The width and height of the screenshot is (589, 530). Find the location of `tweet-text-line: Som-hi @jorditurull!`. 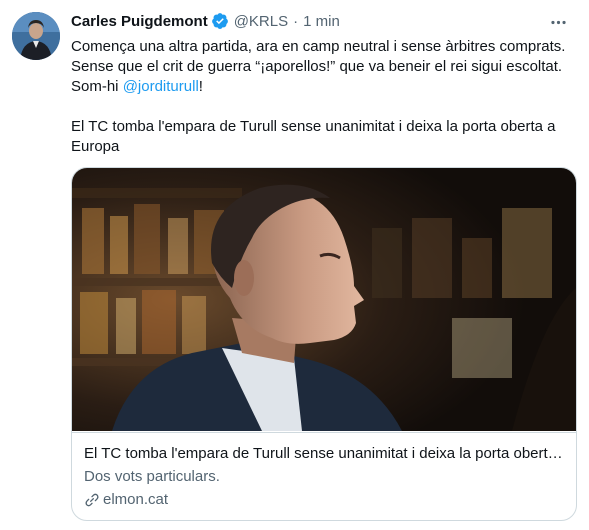

tweet-text-line: Som-hi @jorditurull! is located at coordinates (324, 87).